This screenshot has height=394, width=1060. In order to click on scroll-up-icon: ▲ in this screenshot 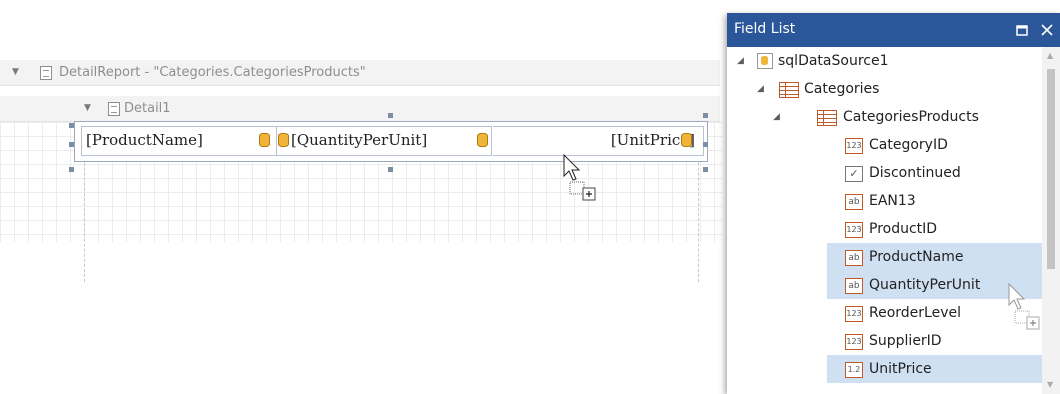, I will do `click(1050, 55)`.